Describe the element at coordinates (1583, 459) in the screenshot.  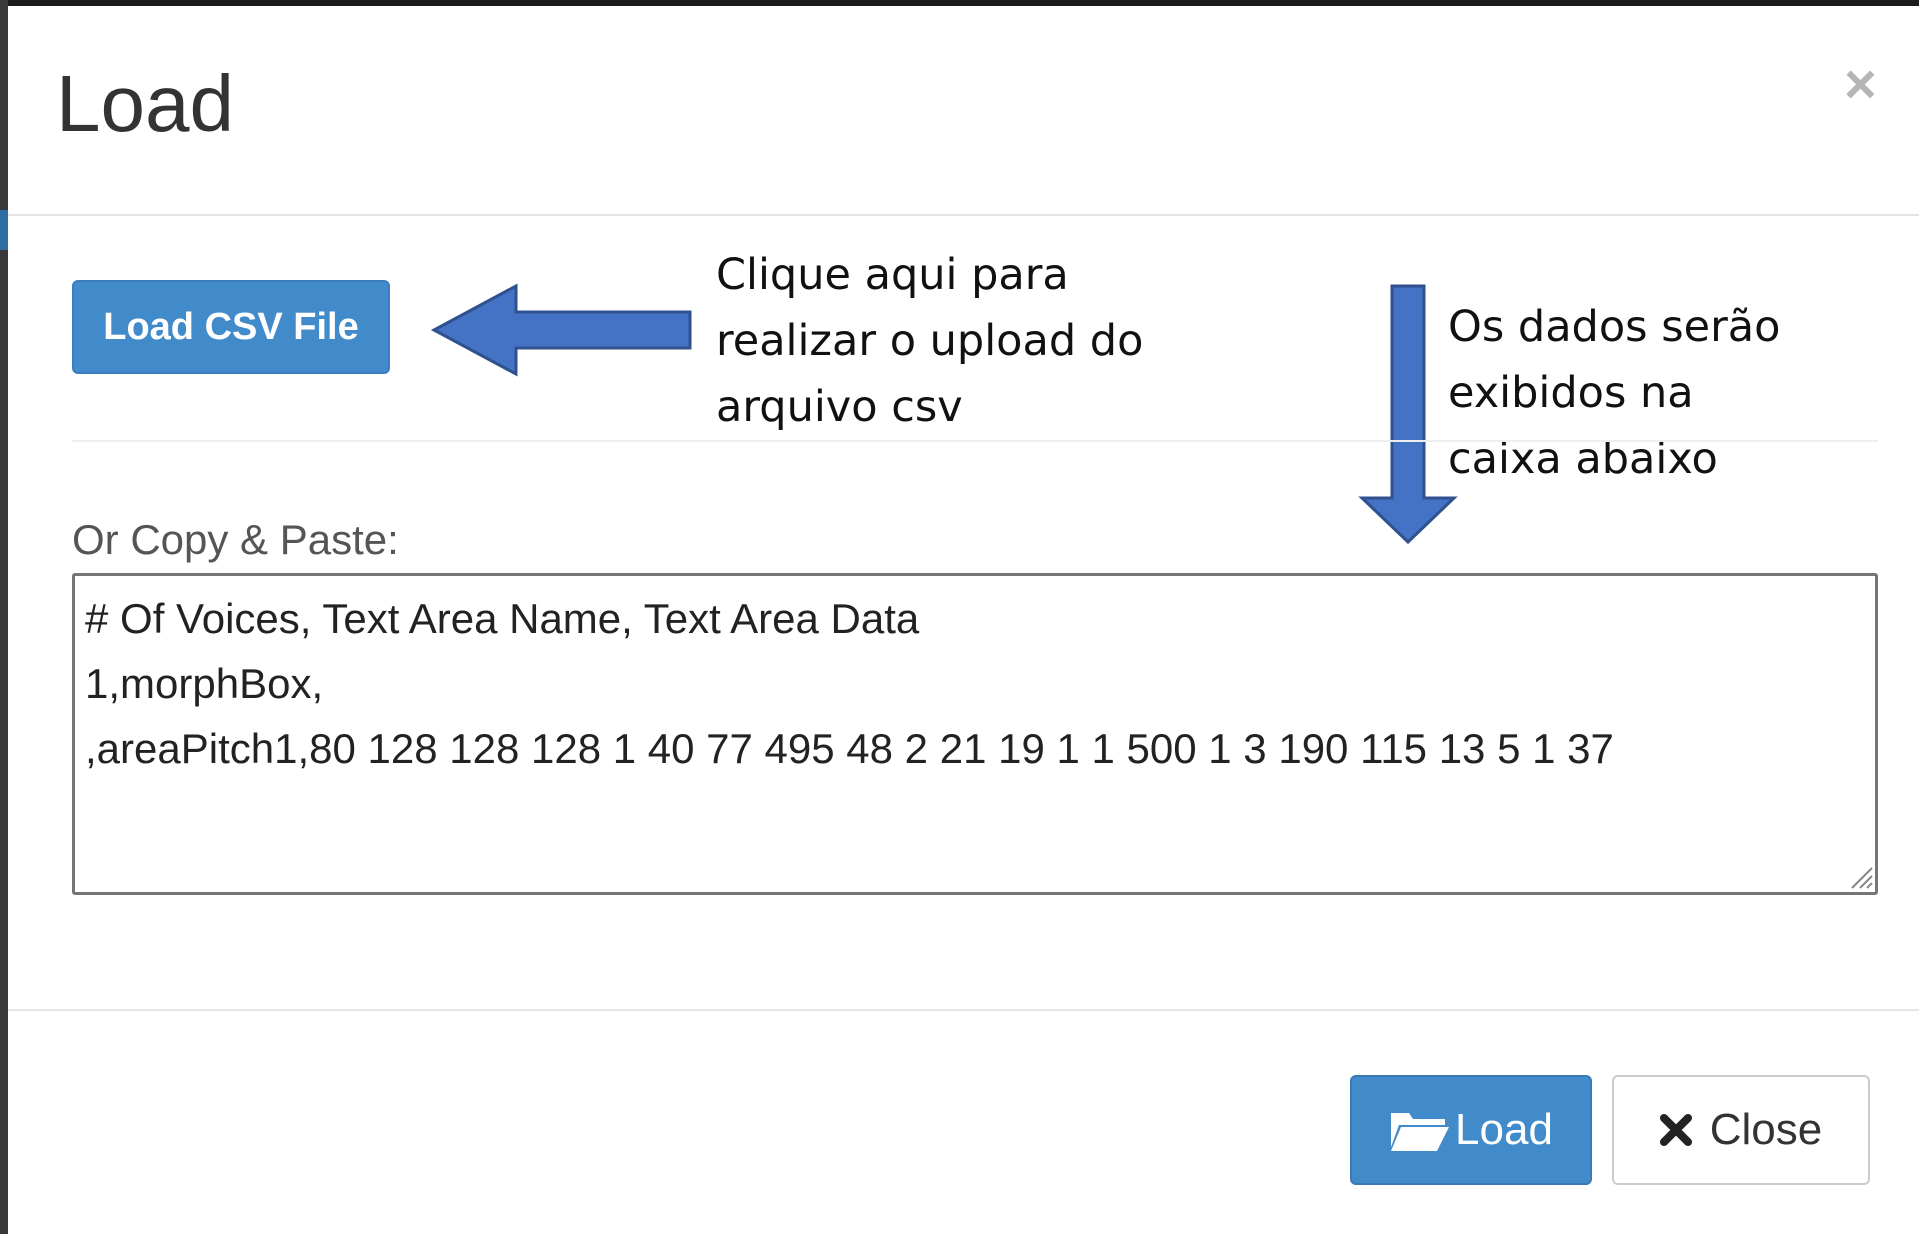
I see `annotation-line: caixa abaixo` at that location.